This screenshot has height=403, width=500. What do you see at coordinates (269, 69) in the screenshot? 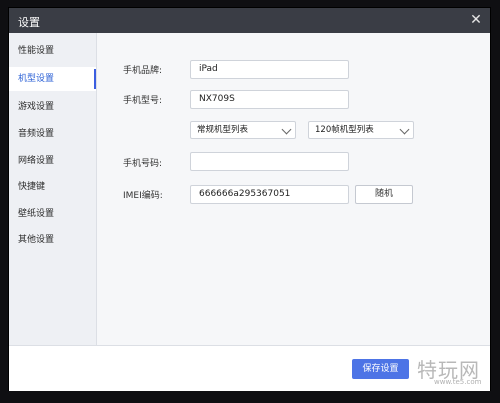
I see `phone-brand-field: iPad` at bounding box center [269, 69].